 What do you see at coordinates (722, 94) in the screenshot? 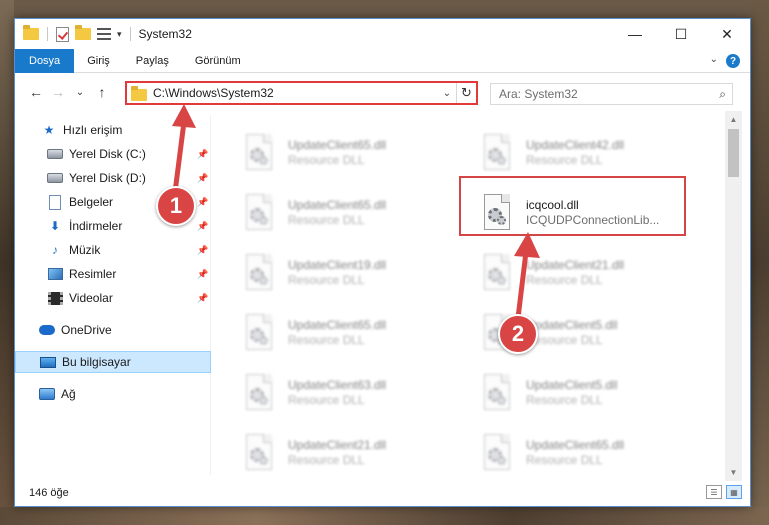
I see `search-icon: ⌕` at bounding box center [722, 94].